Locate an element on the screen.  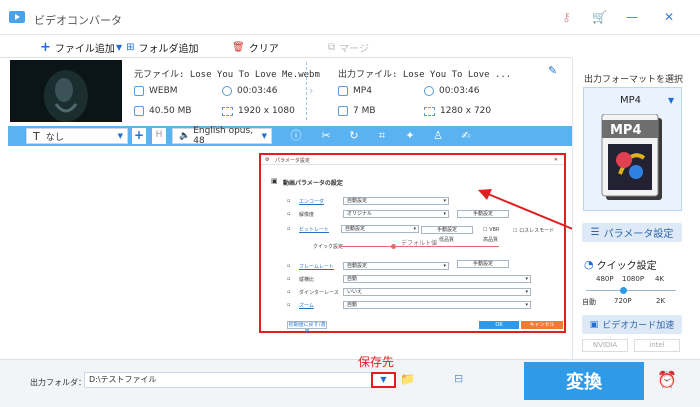
param-label: ズーム is located at coordinates (306, 305).